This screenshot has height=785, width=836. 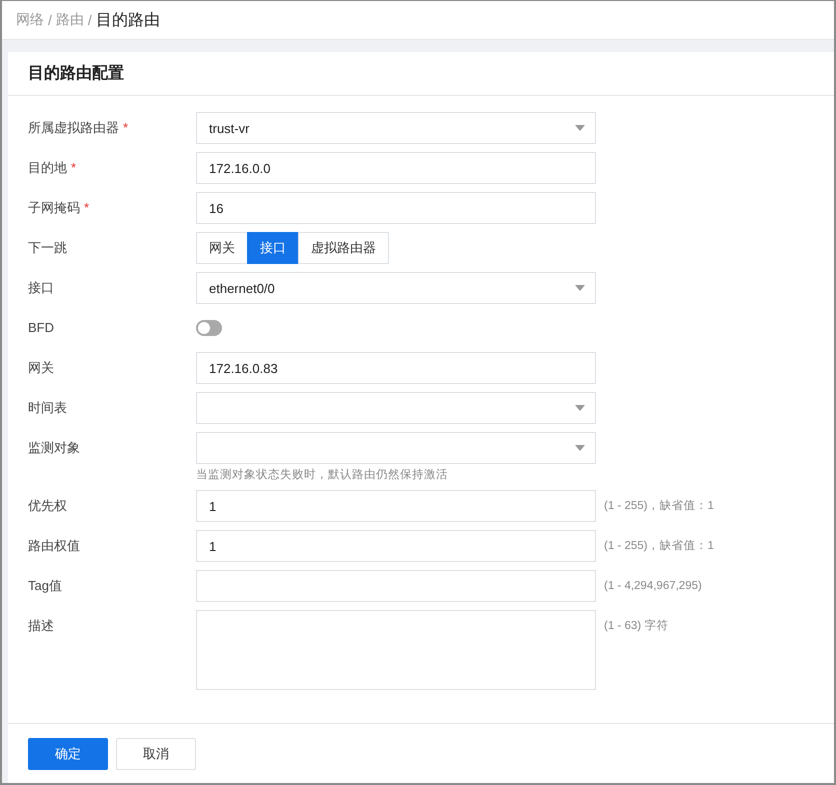 I want to click on segment-tab: 接口, so click(x=273, y=248).